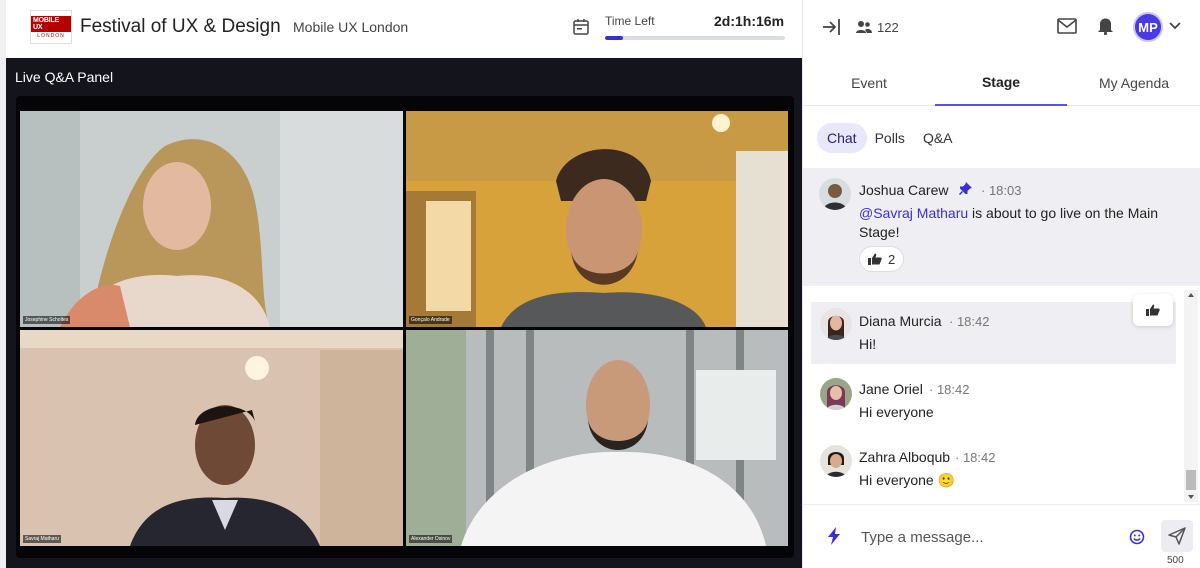 The image size is (1200, 568). What do you see at coordinates (993, 401) in the screenshot?
I see `chat-message: Jane Oriel · 18:42 Hi everyone` at bounding box center [993, 401].